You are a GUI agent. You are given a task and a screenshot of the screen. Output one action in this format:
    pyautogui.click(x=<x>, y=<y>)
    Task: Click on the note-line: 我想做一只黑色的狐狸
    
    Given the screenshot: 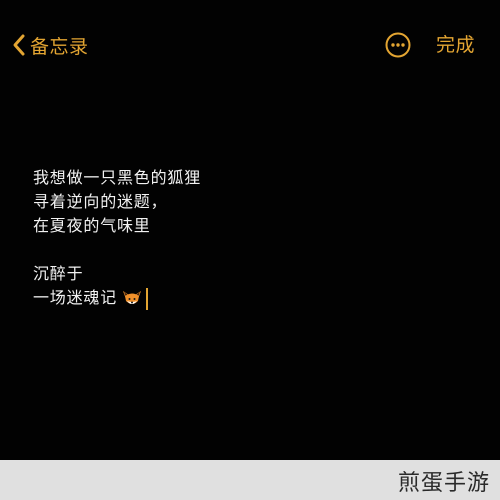 What is the action you would take?
    pyautogui.click(x=117, y=177)
    